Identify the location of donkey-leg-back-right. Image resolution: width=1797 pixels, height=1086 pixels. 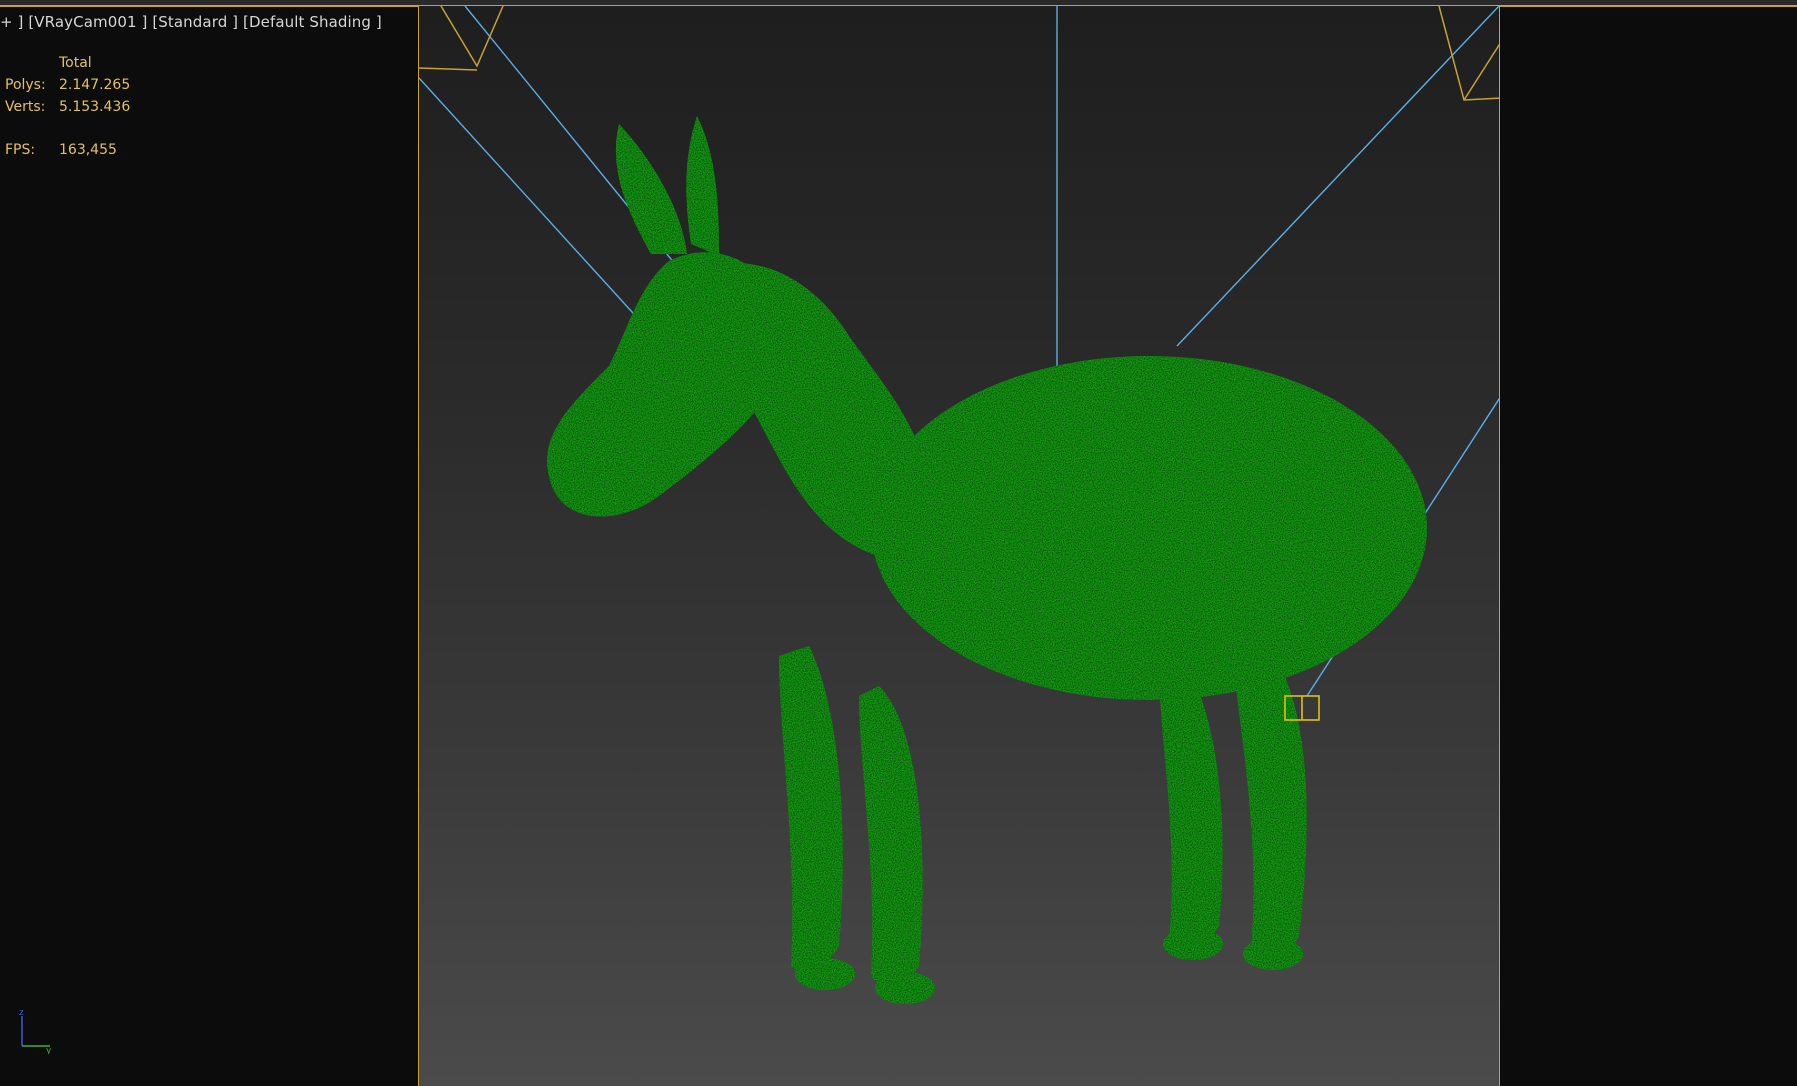
(1269, 791).